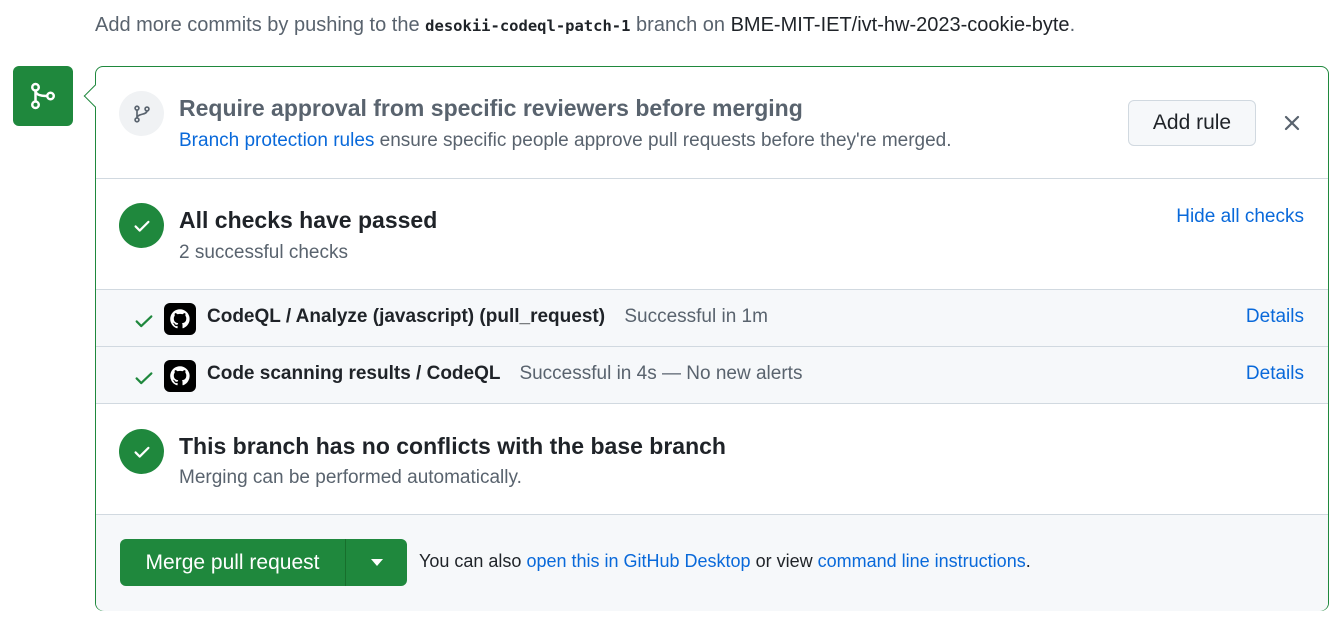 Image resolution: width=1342 pixels, height=617 pixels. I want to click on check-status: Successful in 1m, so click(696, 316).